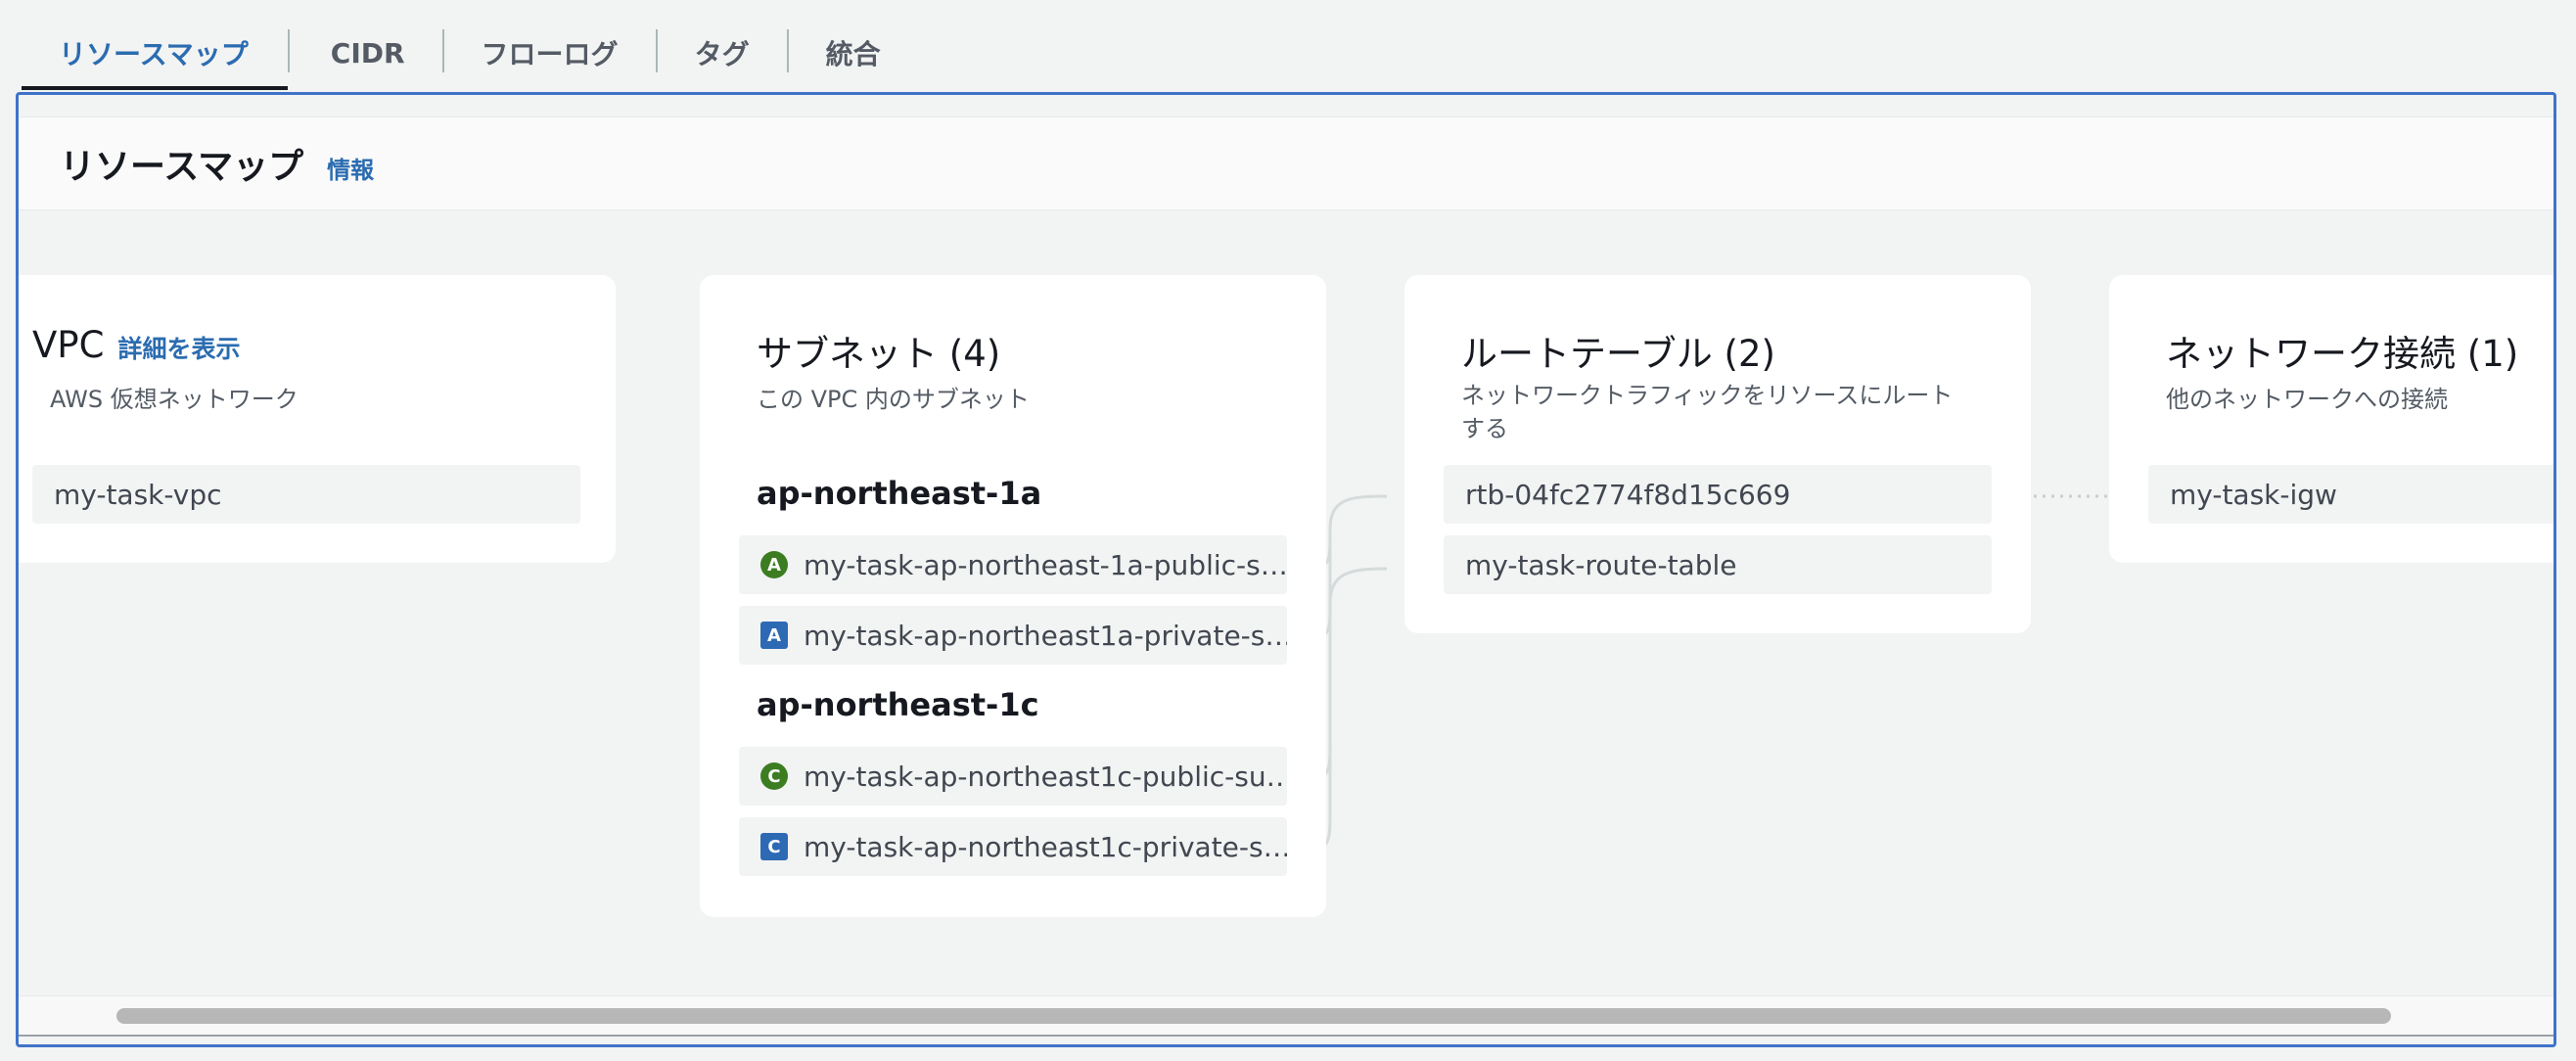 Image resolution: width=2576 pixels, height=1061 pixels. I want to click on route-table-item: rtb-04fc2774f8d15c669, so click(1718, 494).